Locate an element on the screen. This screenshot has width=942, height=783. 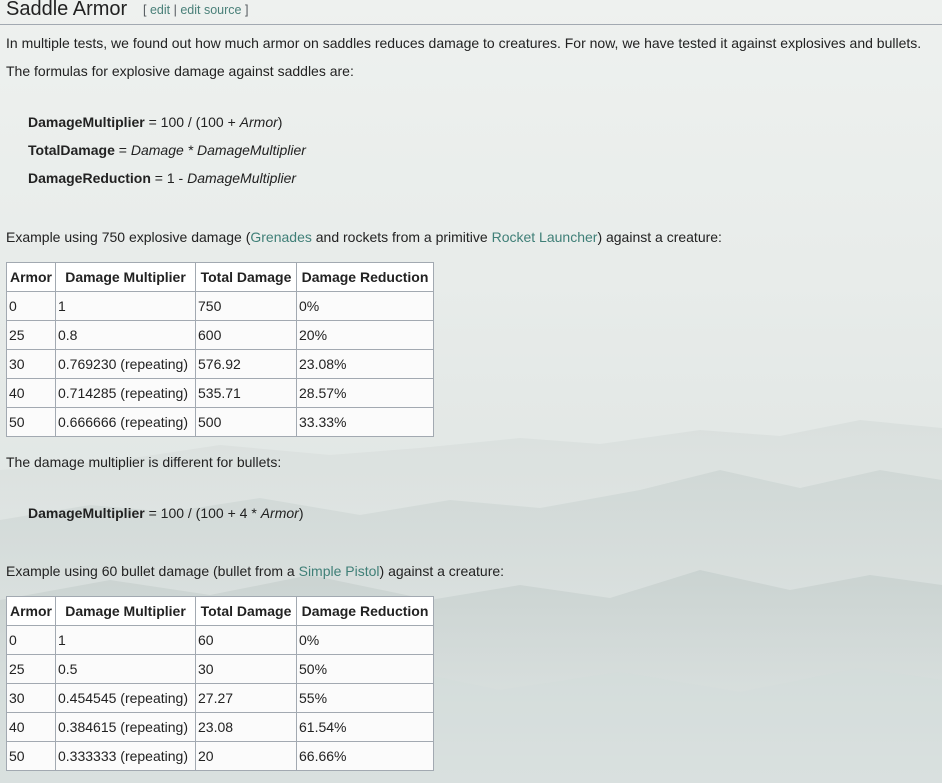
table-row: 25 0.8 600 20% is located at coordinates (220, 335).